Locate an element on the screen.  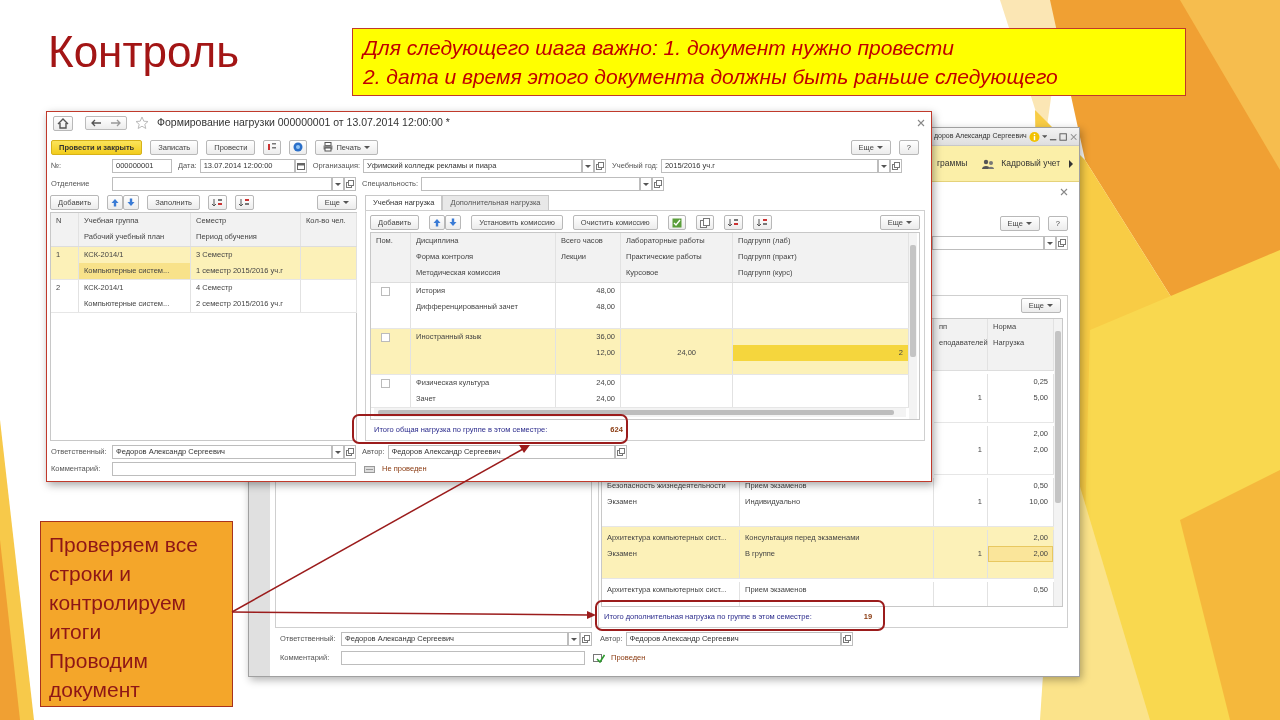
window-title: Формирование нагрузки 000000001 от 13.07.2014 12:00:00 * is located at coordinates (303, 123).